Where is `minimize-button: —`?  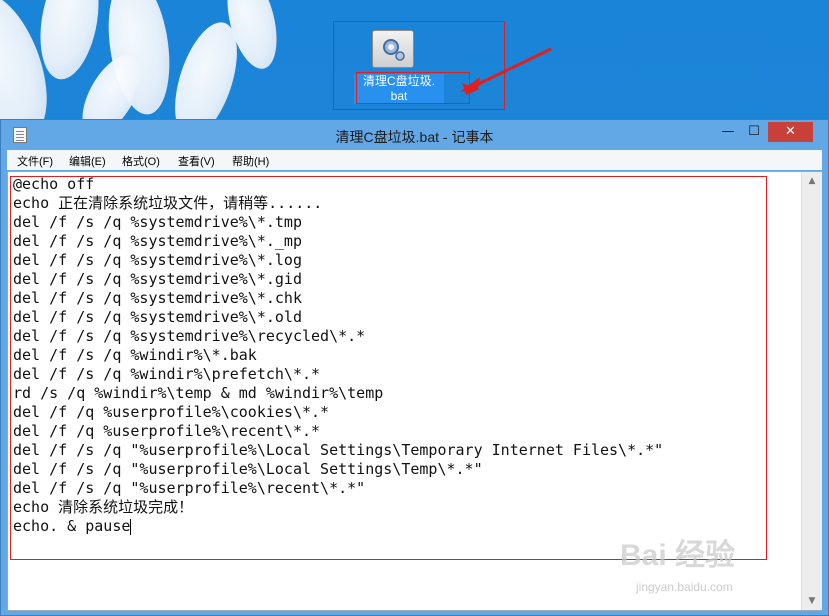 minimize-button: — is located at coordinates (728, 132).